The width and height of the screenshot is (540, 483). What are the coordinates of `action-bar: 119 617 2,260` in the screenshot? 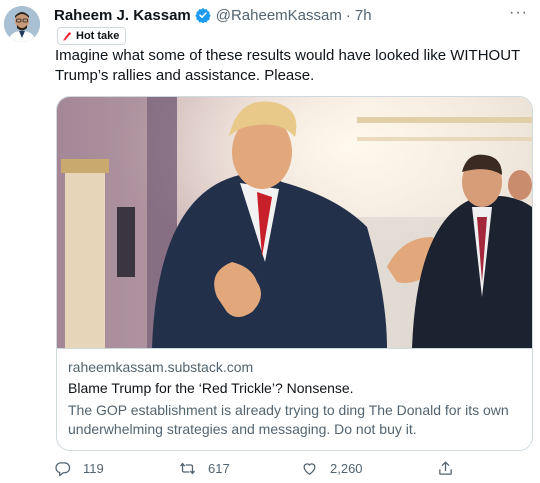 It's located at (274, 470).